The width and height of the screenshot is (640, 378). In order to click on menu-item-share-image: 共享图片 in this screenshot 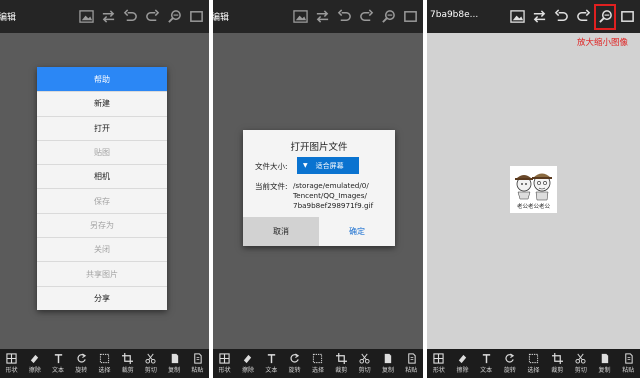, I will do `click(102, 273)`.